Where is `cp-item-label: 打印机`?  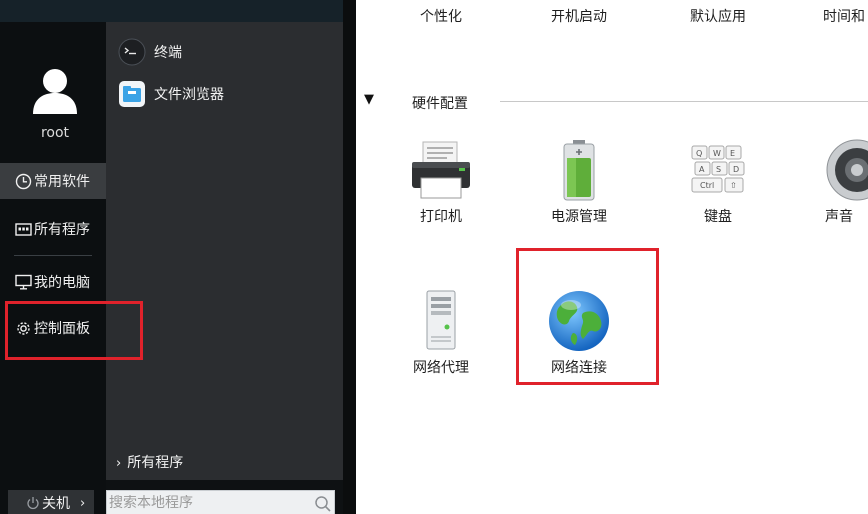 cp-item-label: 打印机 is located at coordinates (441, 217).